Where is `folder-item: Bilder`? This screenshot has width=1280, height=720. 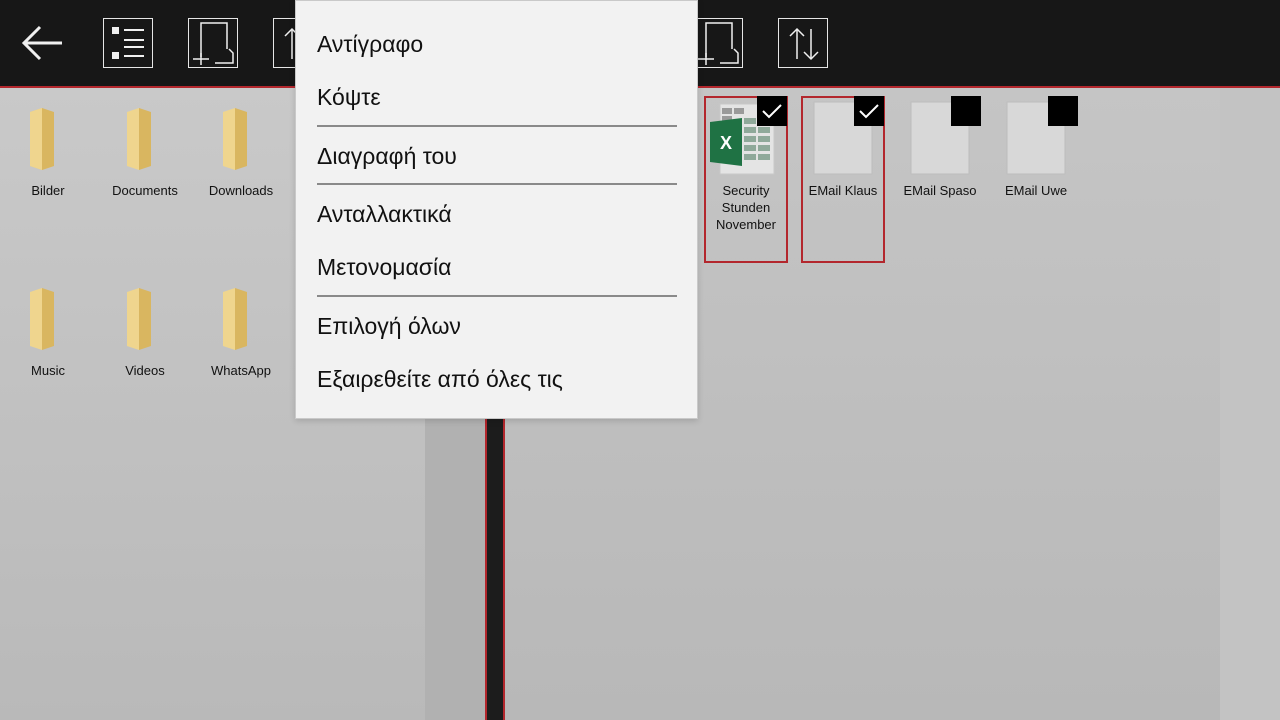
folder-item: Bilder is located at coordinates (48, 149).